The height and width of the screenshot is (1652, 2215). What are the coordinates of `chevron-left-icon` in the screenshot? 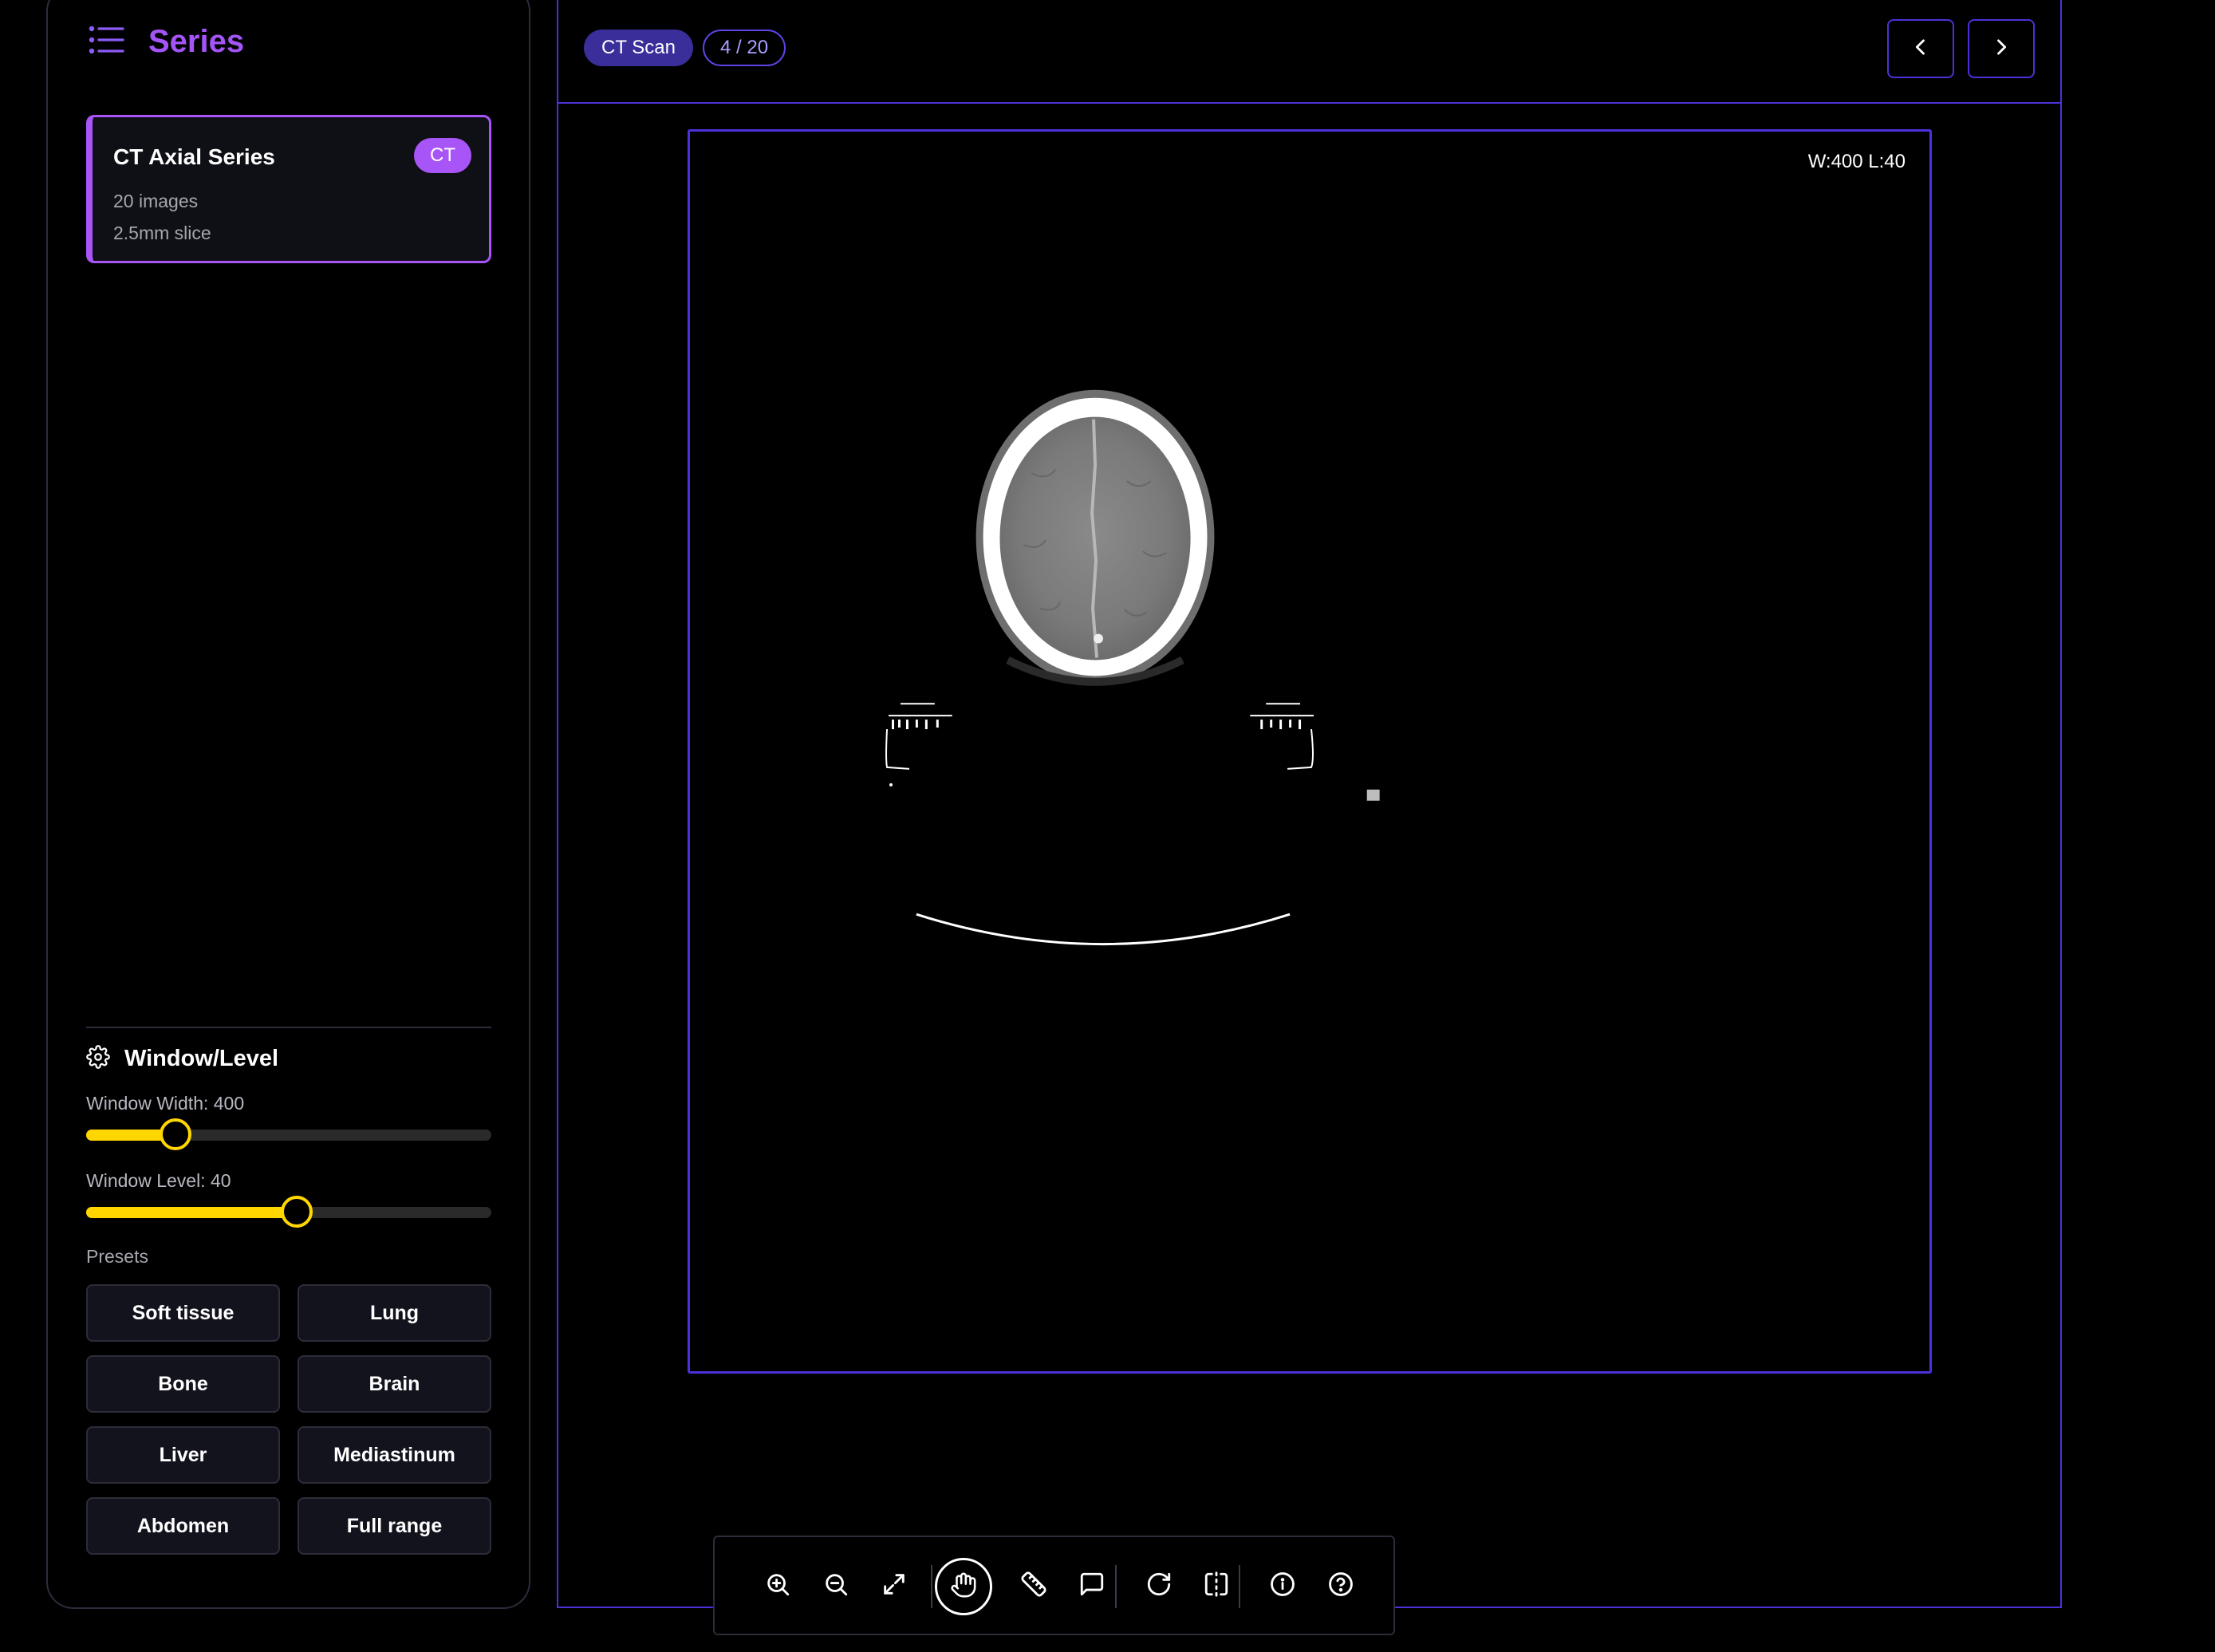 It's located at (1921, 49).